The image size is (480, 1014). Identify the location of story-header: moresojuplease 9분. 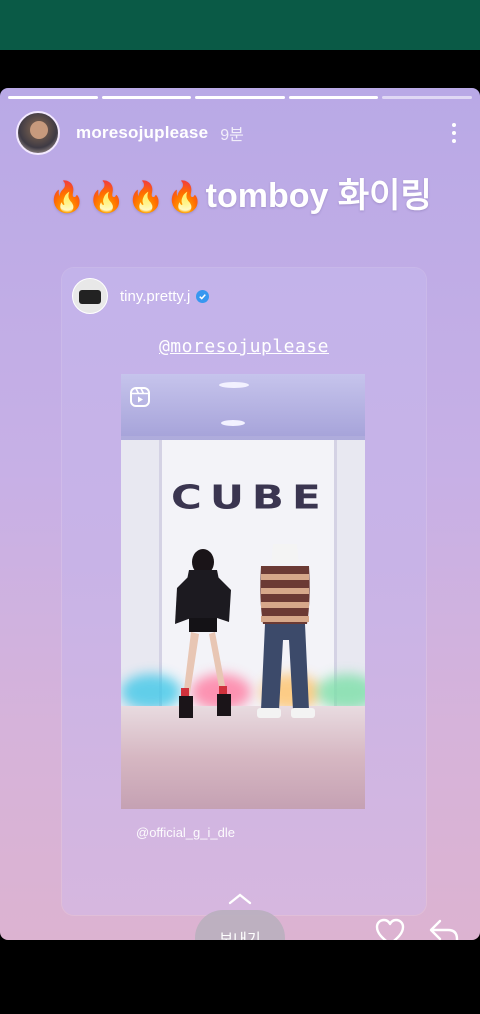
(240, 133).